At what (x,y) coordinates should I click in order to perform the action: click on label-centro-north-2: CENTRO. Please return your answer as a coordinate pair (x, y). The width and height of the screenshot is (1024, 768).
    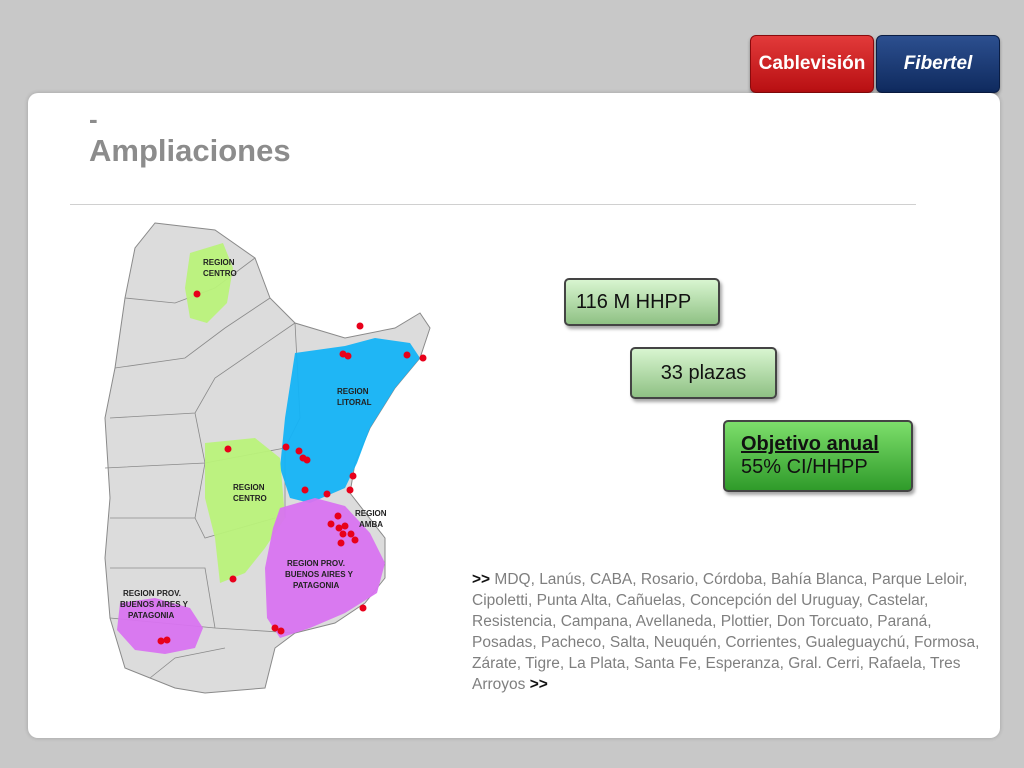
    Looking at the image, I should click on (220, 273).